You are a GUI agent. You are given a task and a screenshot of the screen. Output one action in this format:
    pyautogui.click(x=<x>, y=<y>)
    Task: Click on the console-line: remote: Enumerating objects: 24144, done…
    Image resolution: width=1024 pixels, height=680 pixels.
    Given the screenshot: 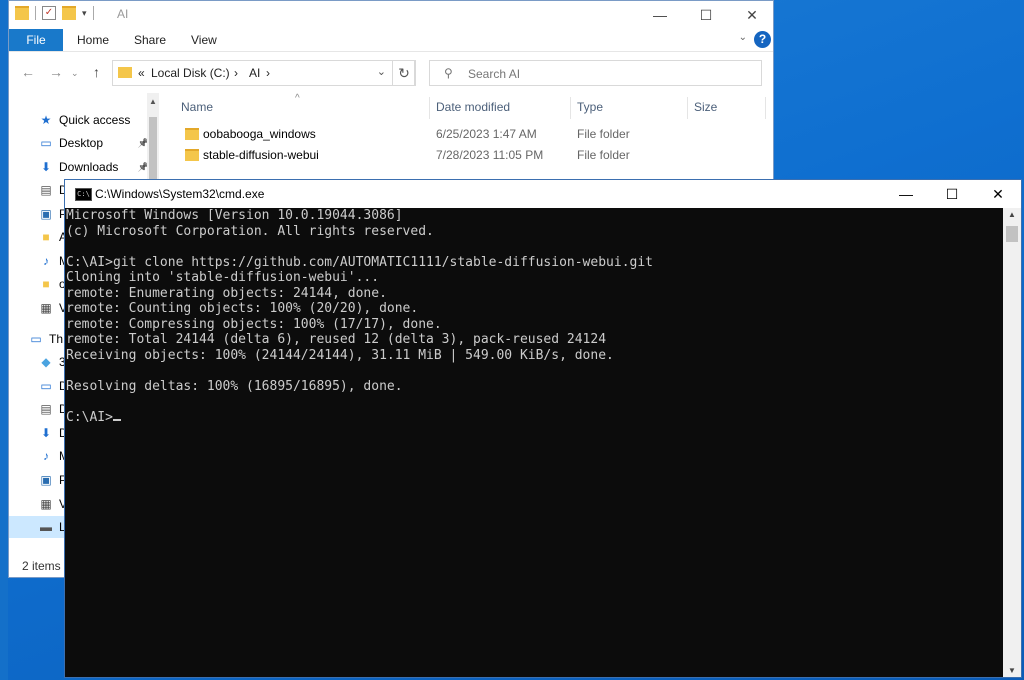 What is the action you would take?
    pyautogui.click(x=226, y=293)
    